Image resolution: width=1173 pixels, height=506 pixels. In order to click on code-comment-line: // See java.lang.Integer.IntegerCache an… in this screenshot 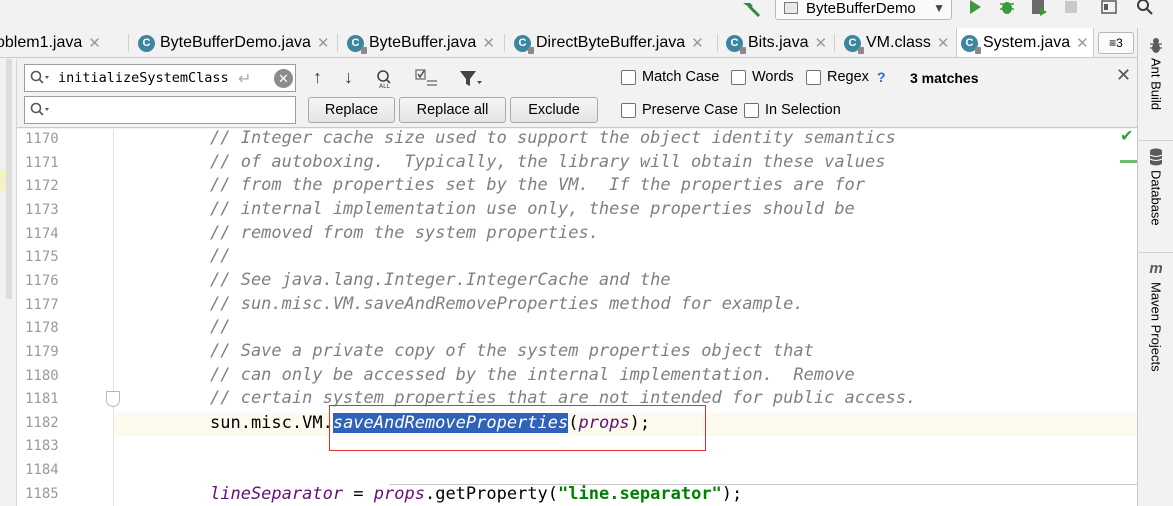, I will do `click(440, 280)`.